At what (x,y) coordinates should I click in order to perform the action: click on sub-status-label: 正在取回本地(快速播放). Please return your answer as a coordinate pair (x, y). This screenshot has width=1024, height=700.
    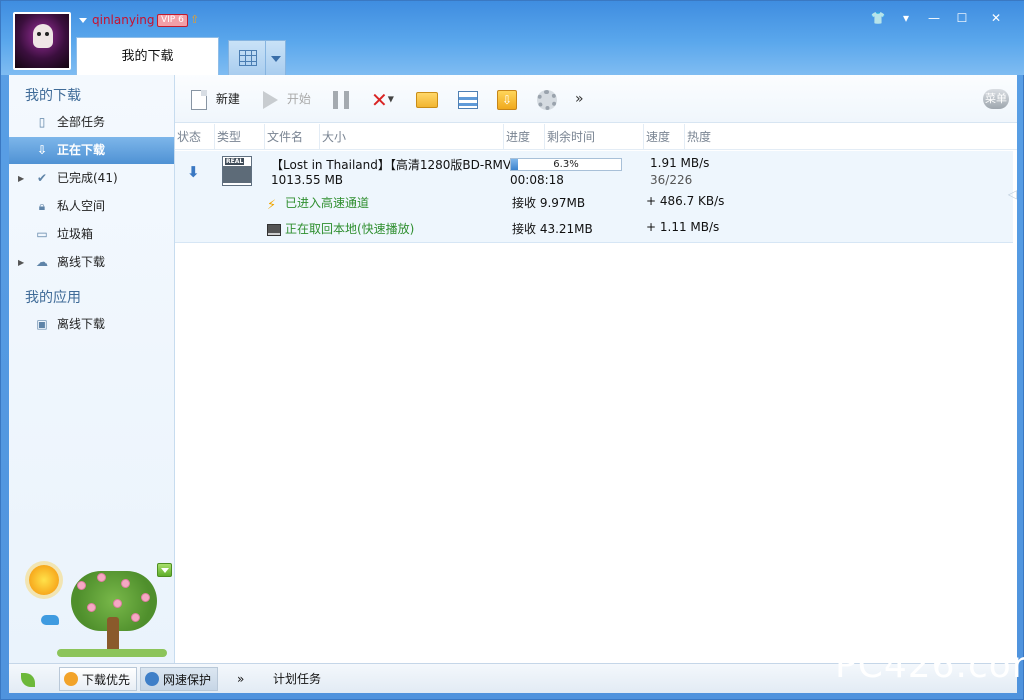
    Looking at the image, I should click on (350, 229).